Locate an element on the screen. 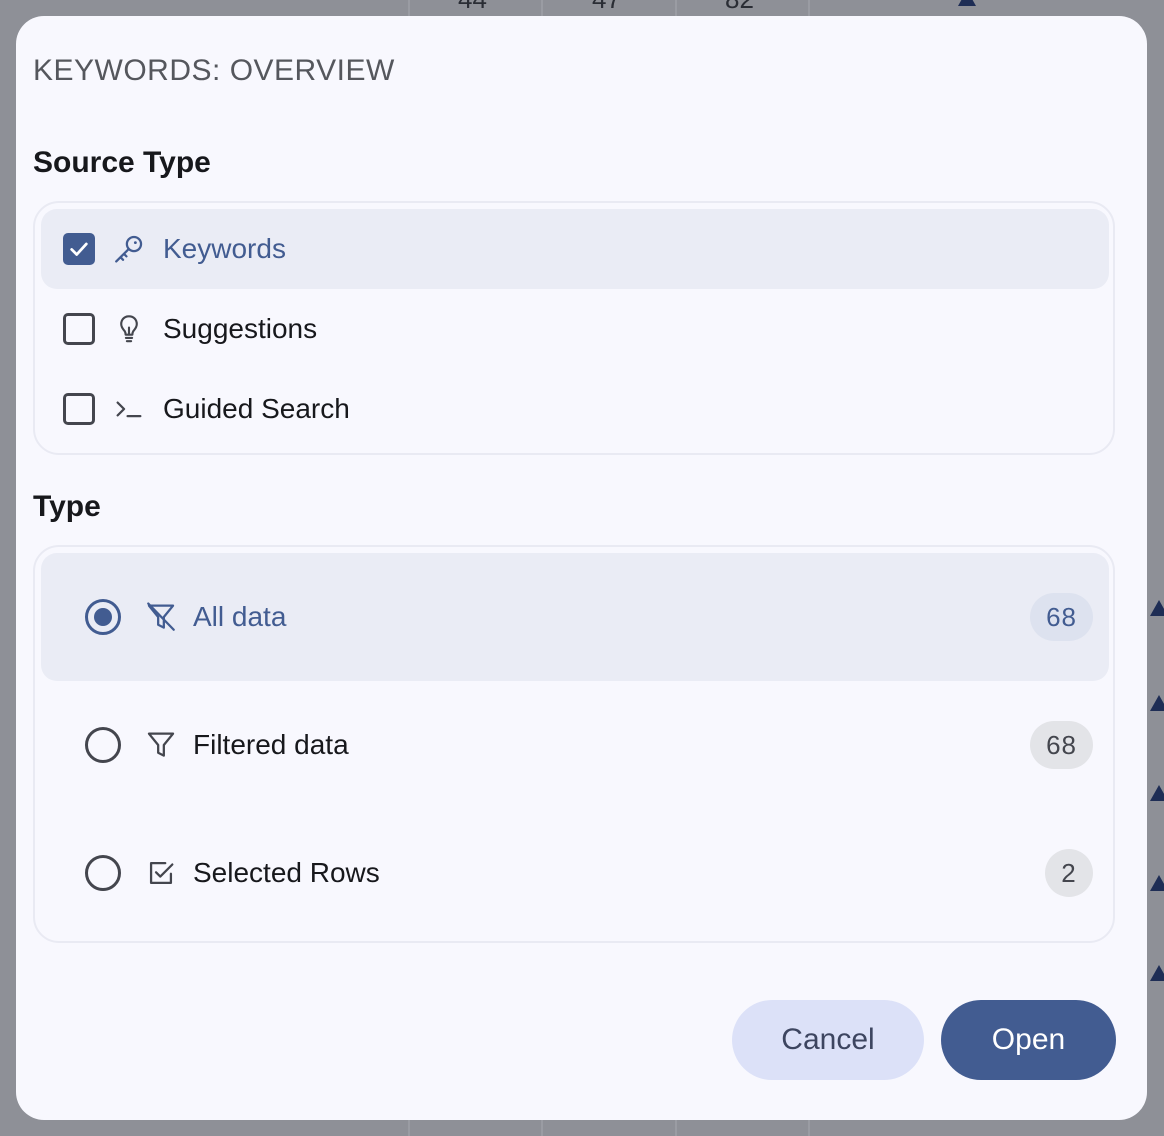 The width and height of the screenshot is (1164, 1136). source-option-suggestions: Suggestions is located at coordinates (575, 329).